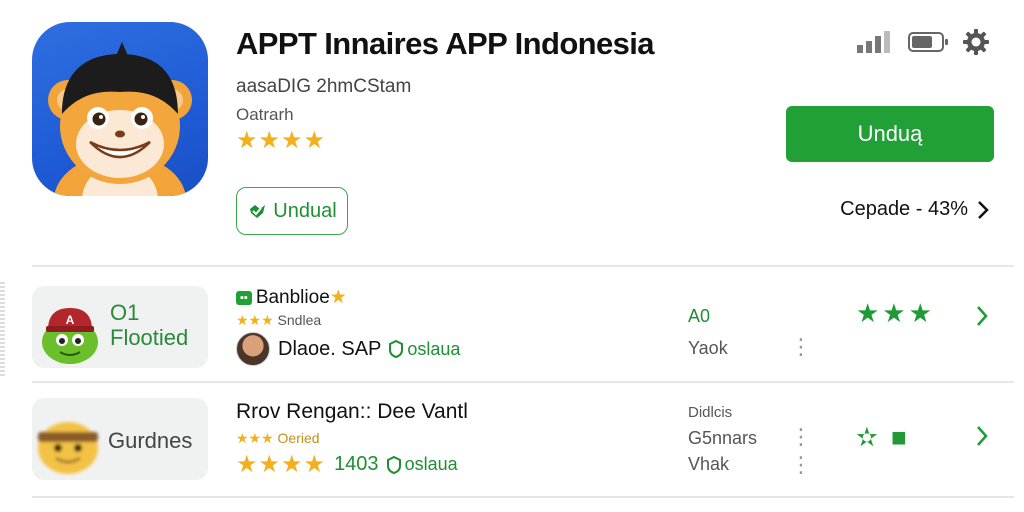 The width and height of the screenshot is (1024, 512). Describe the element at coordinates (253, 349) in the screenshot. I see `avatar` at that location.